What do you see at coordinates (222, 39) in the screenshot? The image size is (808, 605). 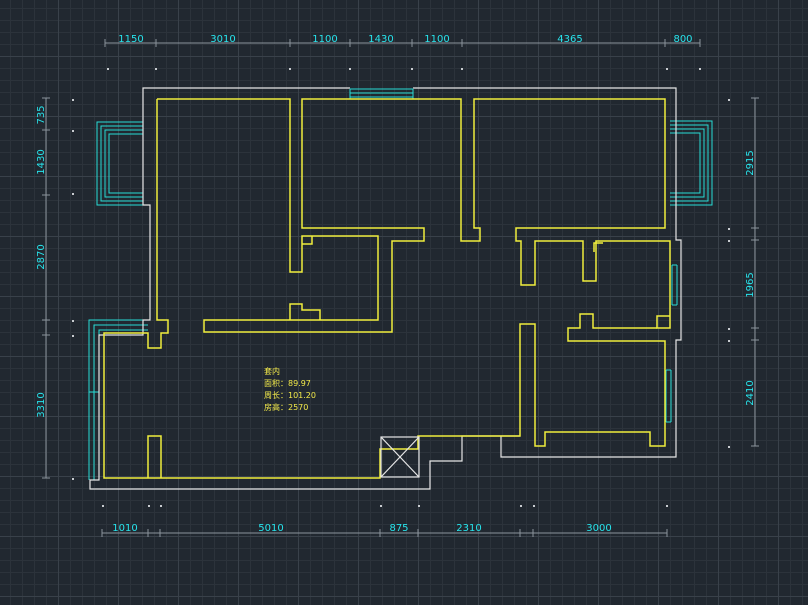 I see `dim-top-2: 3010` at bounding box center [222, 39].